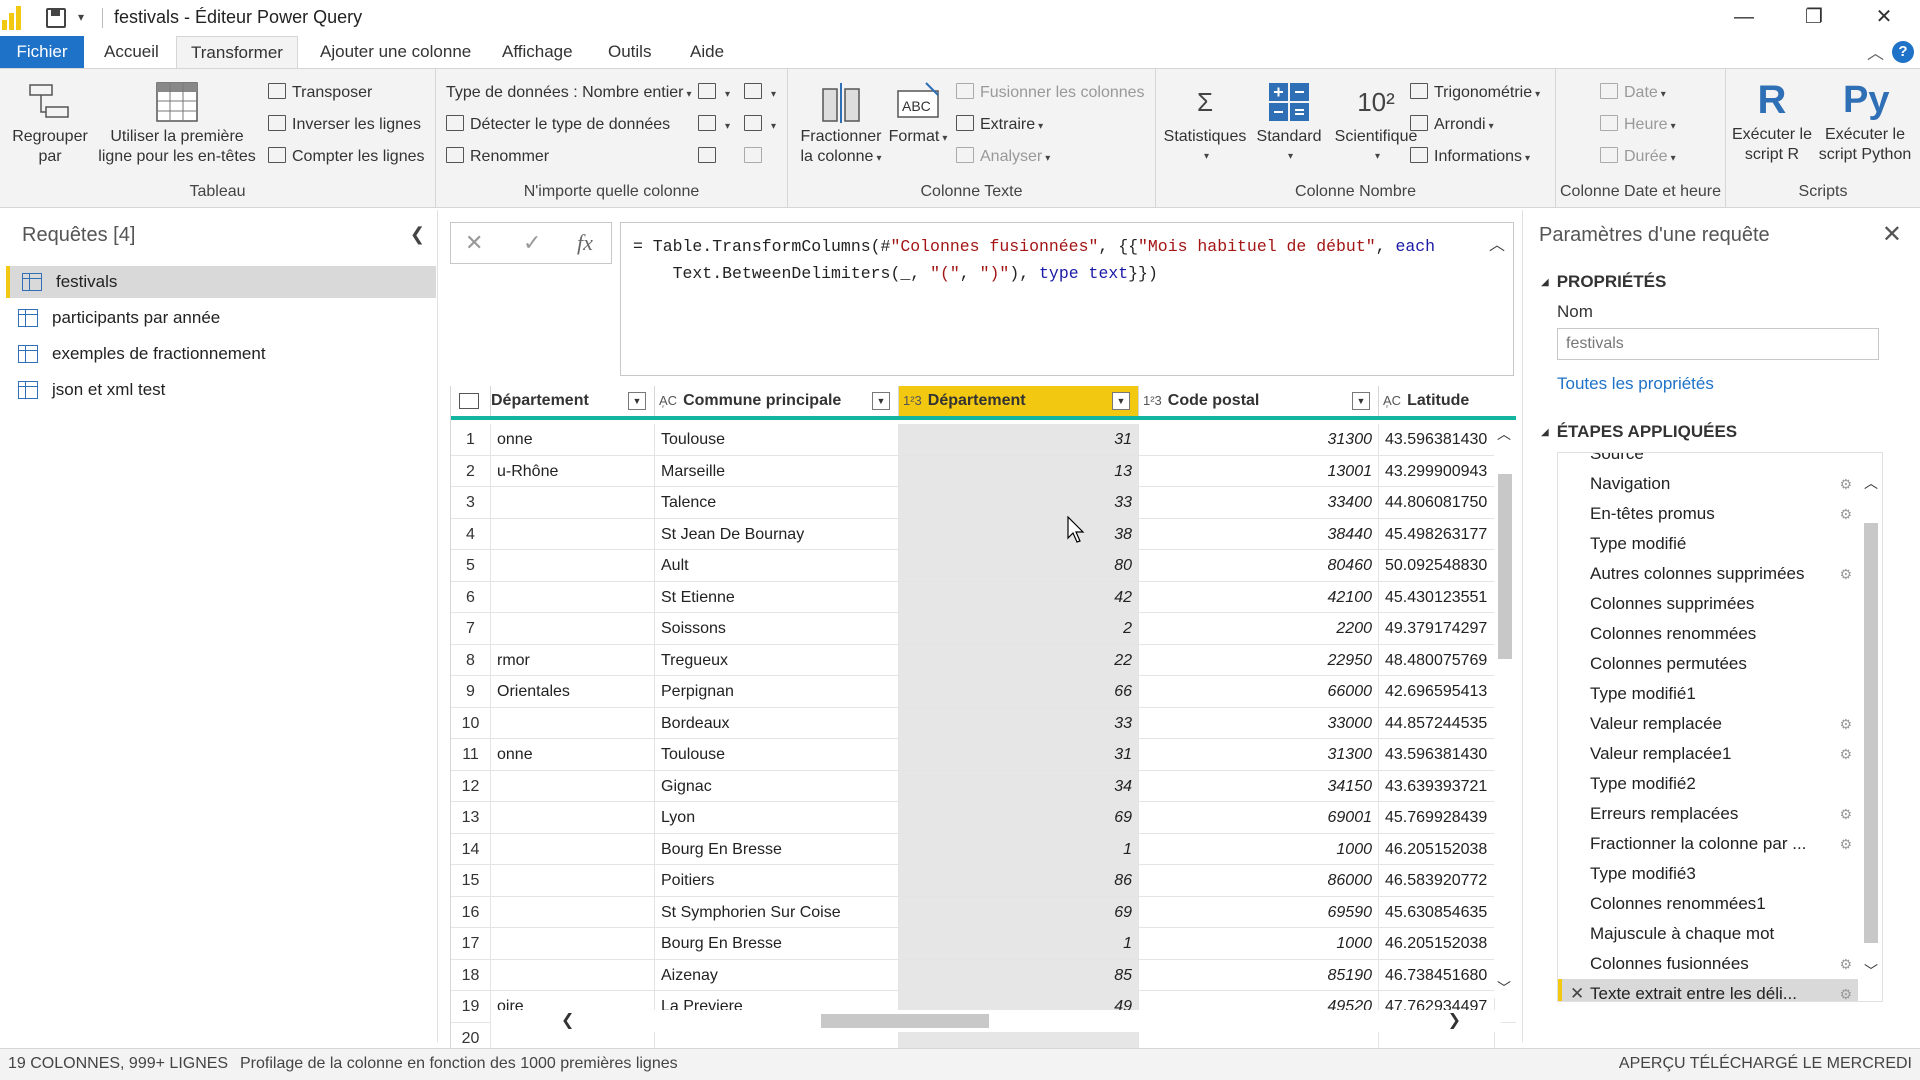  What do you see at coordinates (1708, 604) in the screenshot?
I see `applied-step: Colonnes supprimées` at bounding box center [1708, 604].